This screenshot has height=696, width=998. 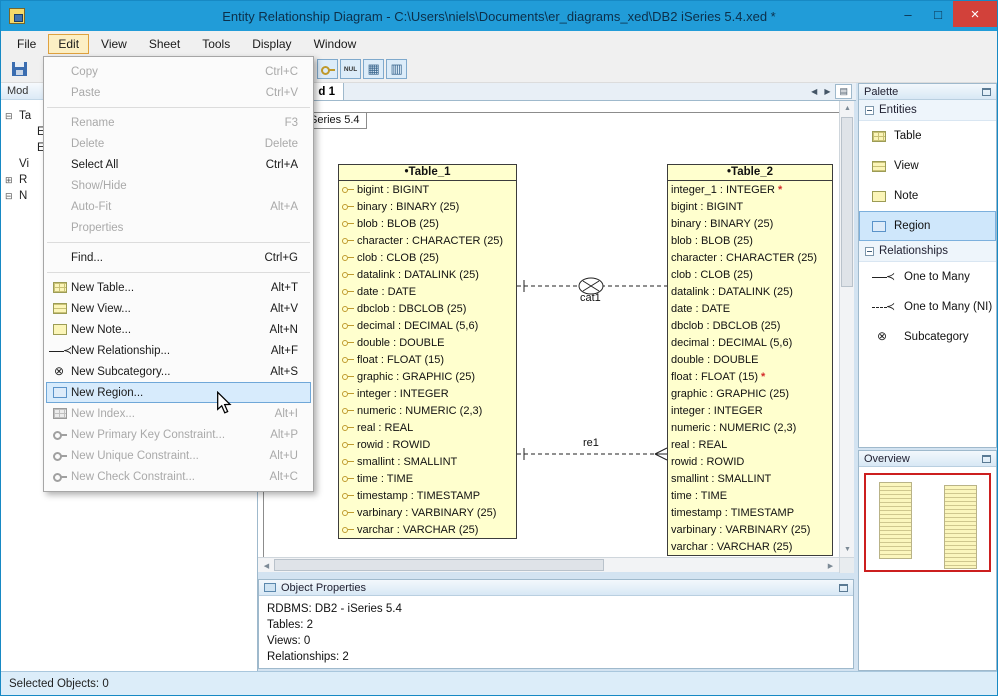 What do you see at coordinates (178, 371) in the screenshot?
I see `edit-menu-item: New Subcategory... Alt+S` at bounding box center [178, 371].